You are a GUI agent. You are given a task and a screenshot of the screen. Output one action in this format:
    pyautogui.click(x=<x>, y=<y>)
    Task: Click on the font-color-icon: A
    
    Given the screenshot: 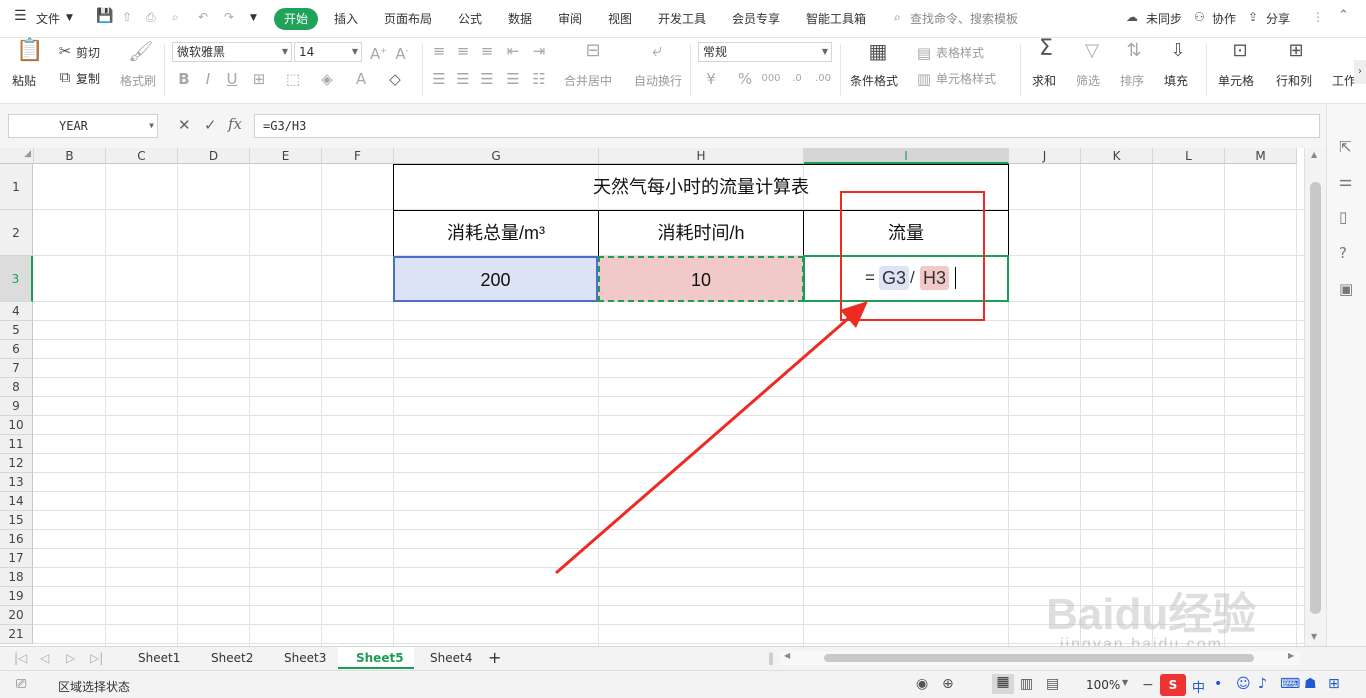 What is the action you would take?
    pyautogui.click(x=361, y=79)
    